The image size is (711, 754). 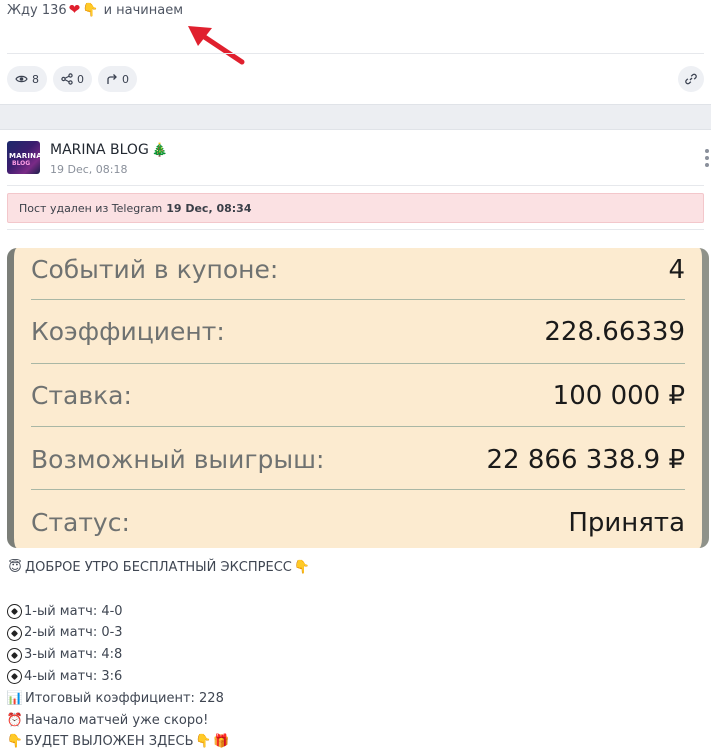 I want to click on avatar: MARINA BLOG, so click(x=23, y=157).